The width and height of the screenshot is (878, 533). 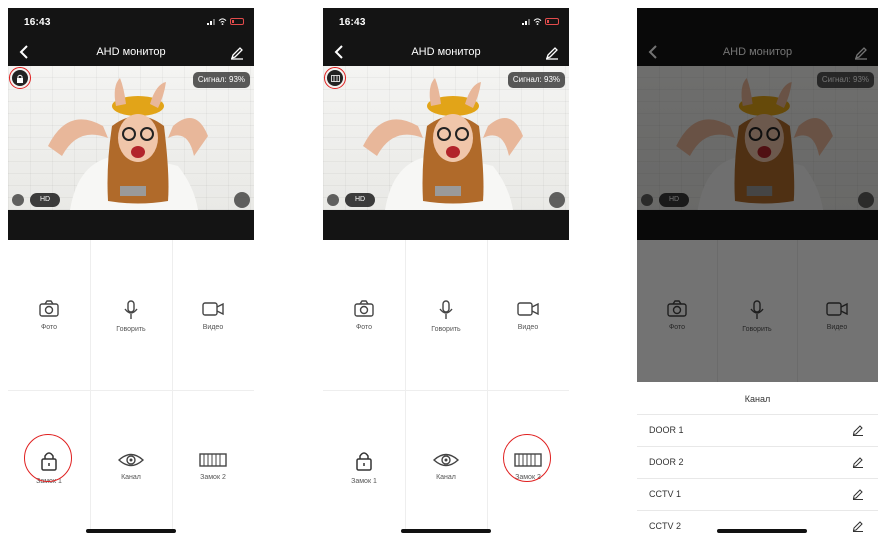 I want to click on lock2-label: Замок 2, so click(x=213, y=477).